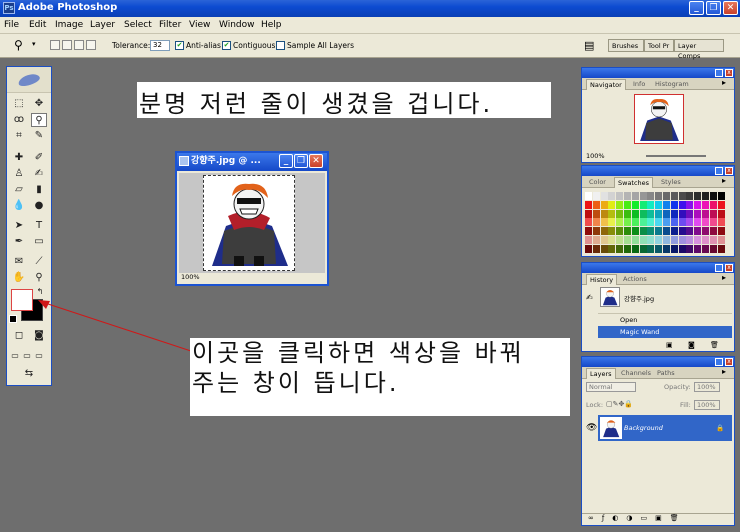  I want to click on history-close-button: x, so click(729, 268).